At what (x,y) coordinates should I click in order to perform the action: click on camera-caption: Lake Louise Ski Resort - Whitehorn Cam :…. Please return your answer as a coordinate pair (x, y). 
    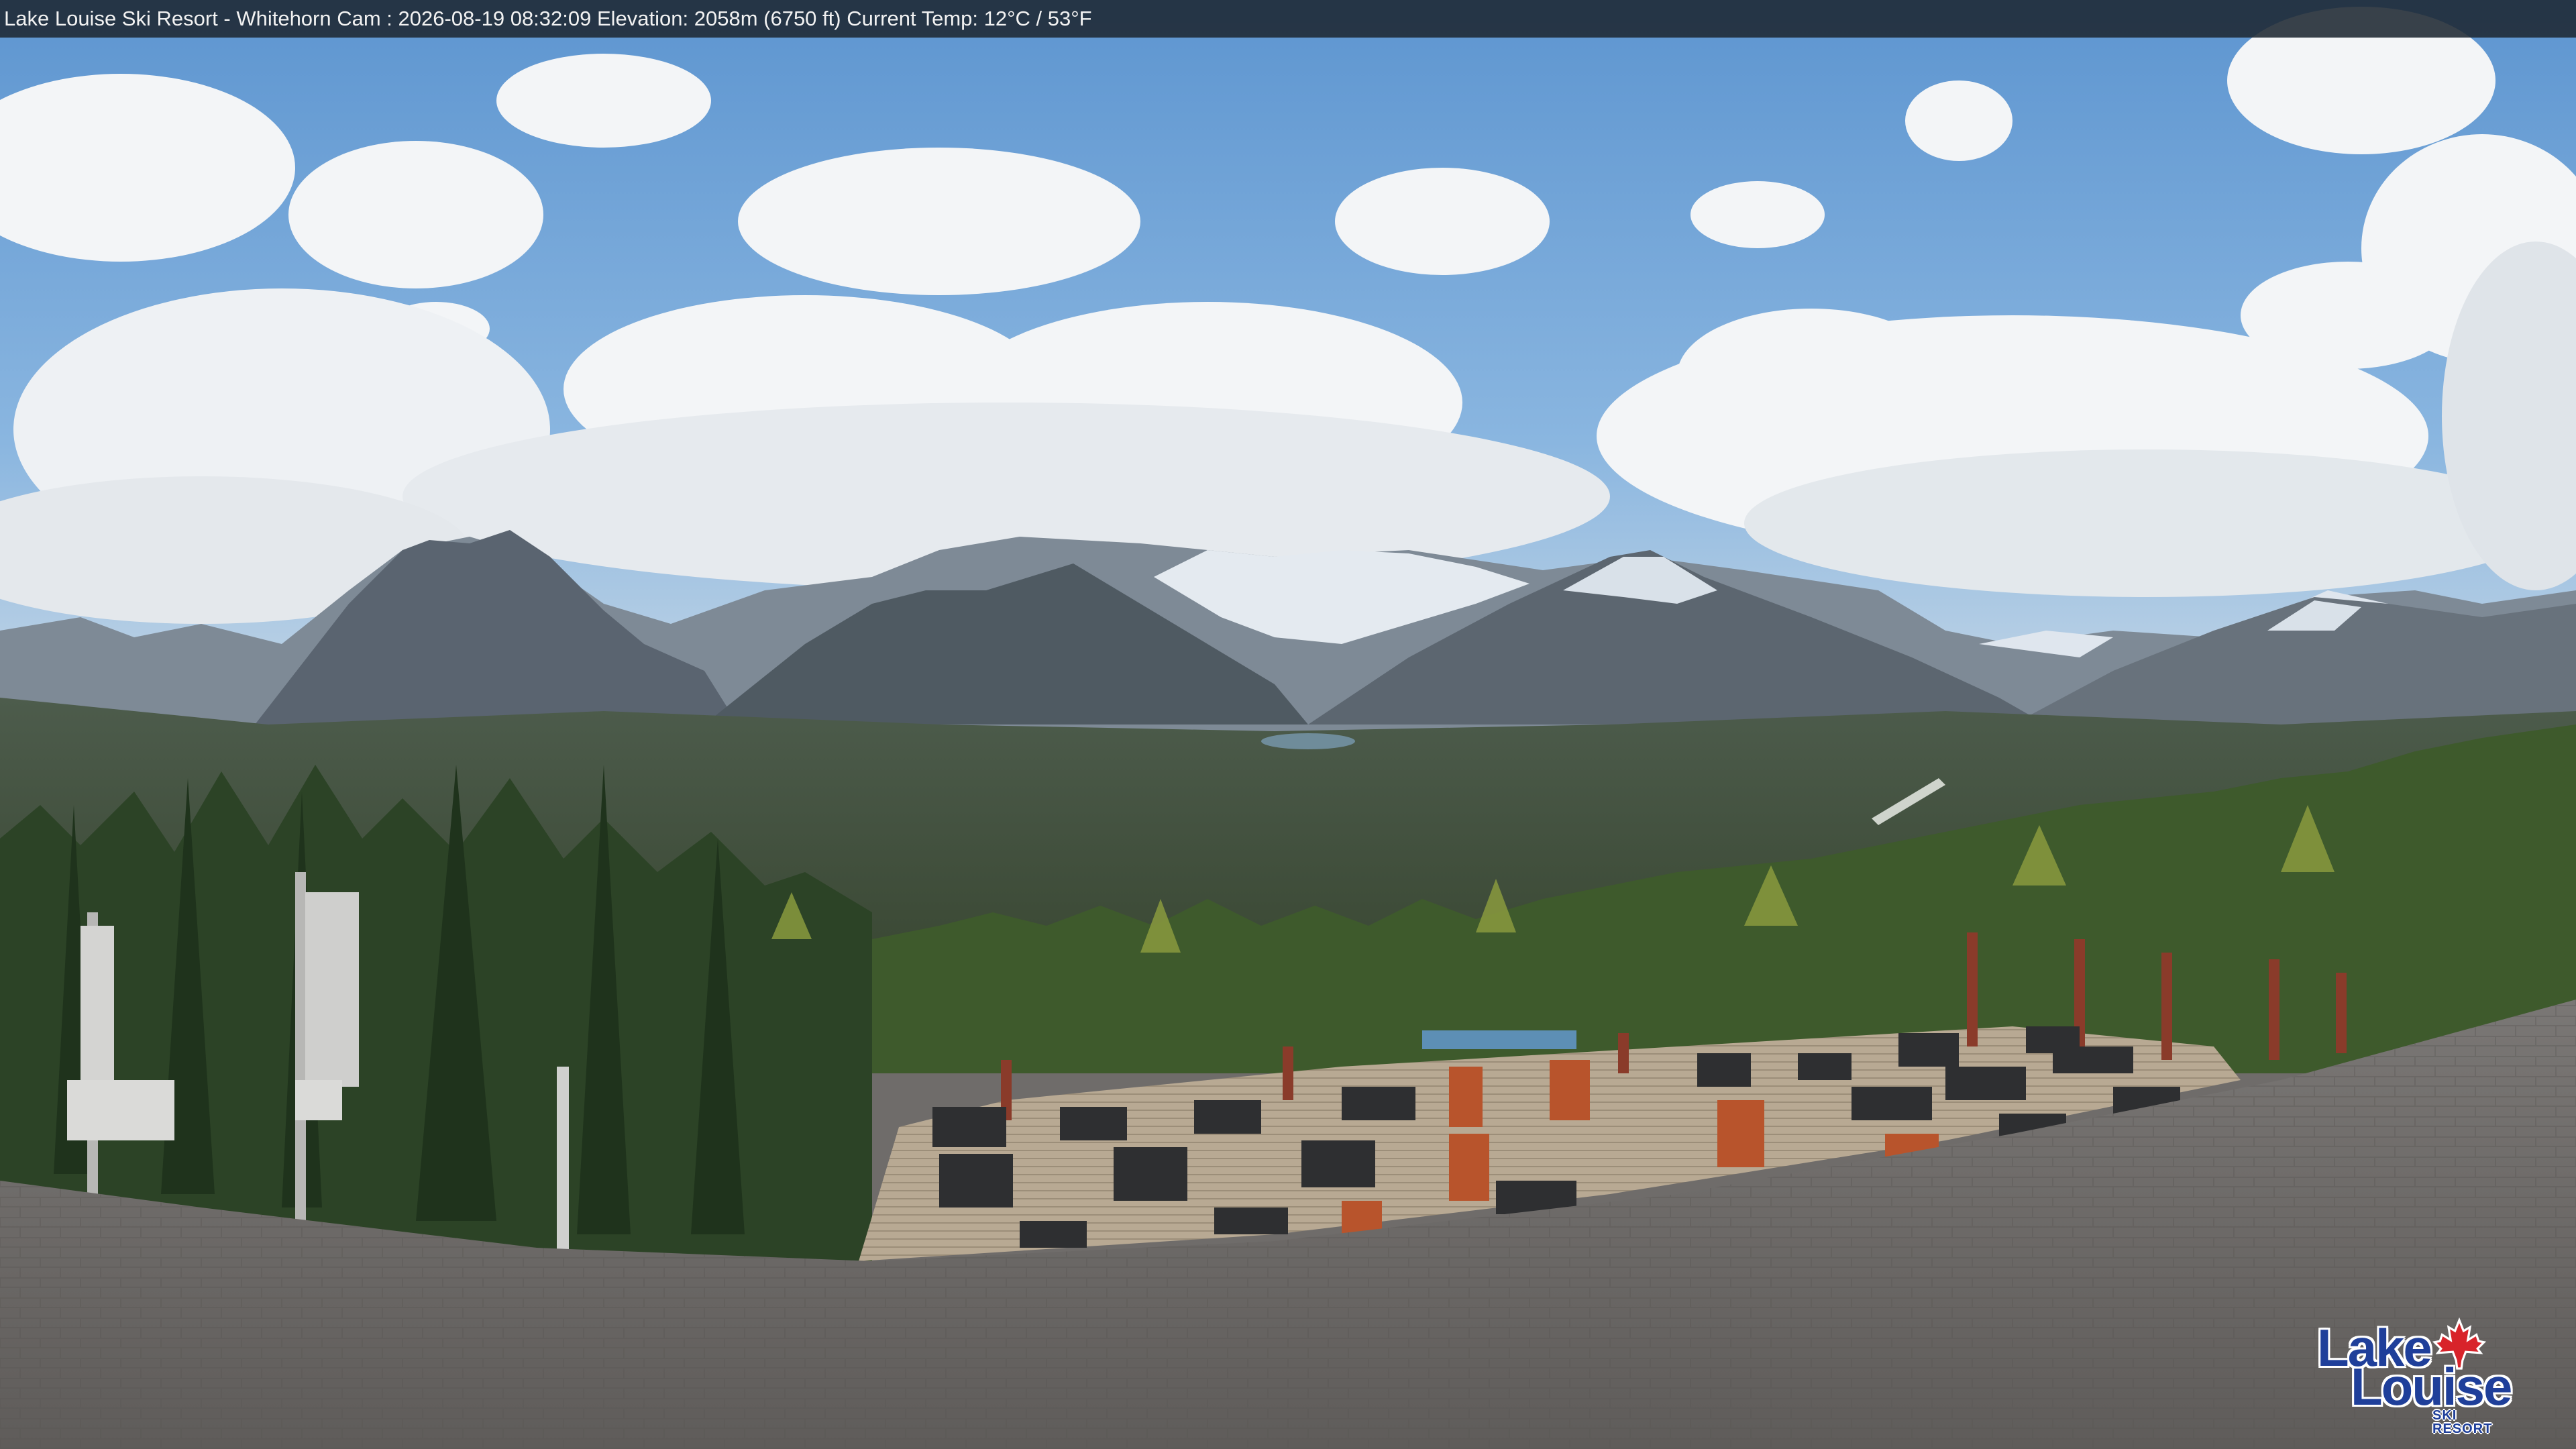
    Looking at the image, I should click on (548, 18).